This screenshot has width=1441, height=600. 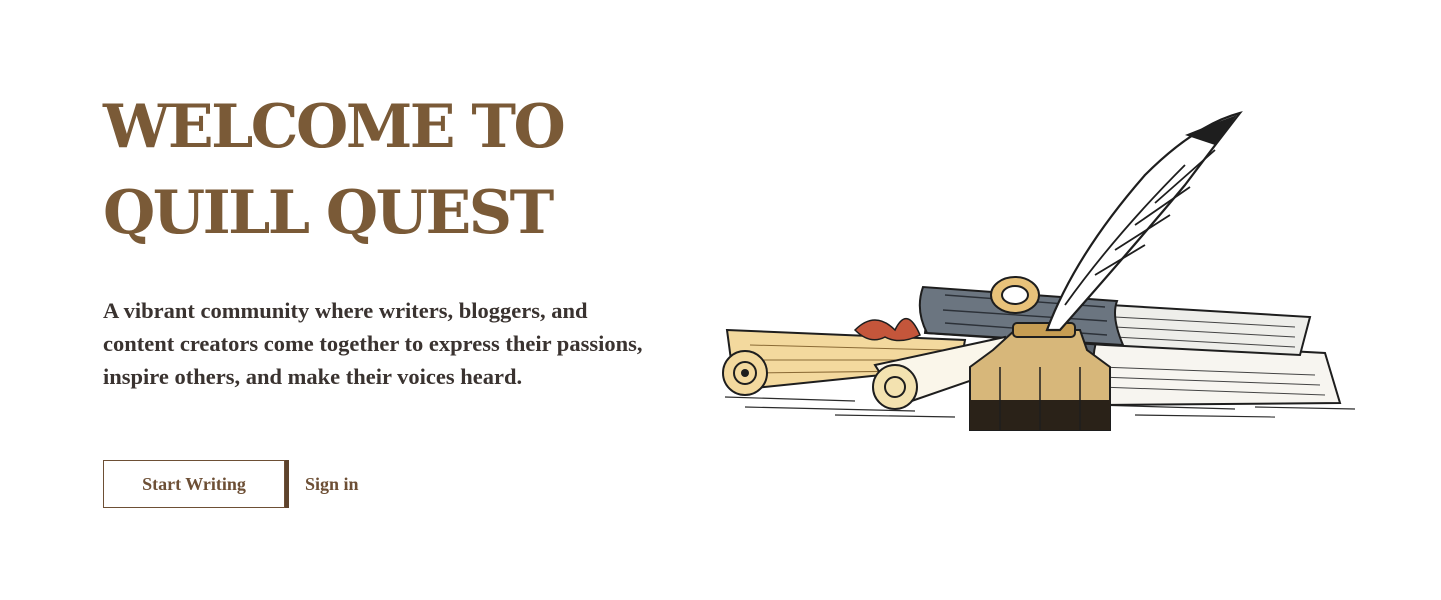 I want to click on hero-title-line-2: QUILL QUEST, so click(x=328, y=213).